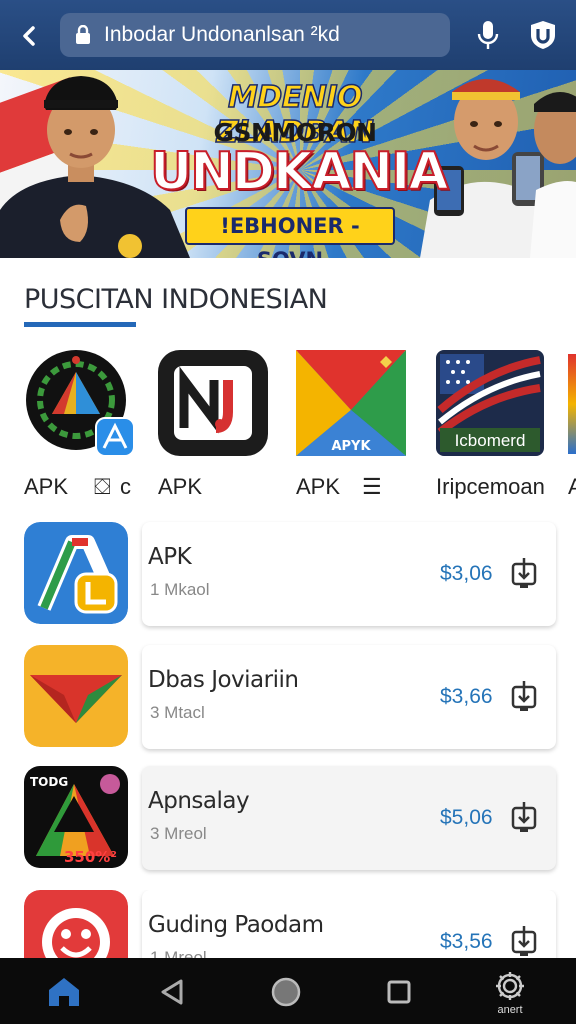  Describe the element at coordinates (299, 172) in the screenshot. I see `banner-headline-3: UNDKANIA` at that location.